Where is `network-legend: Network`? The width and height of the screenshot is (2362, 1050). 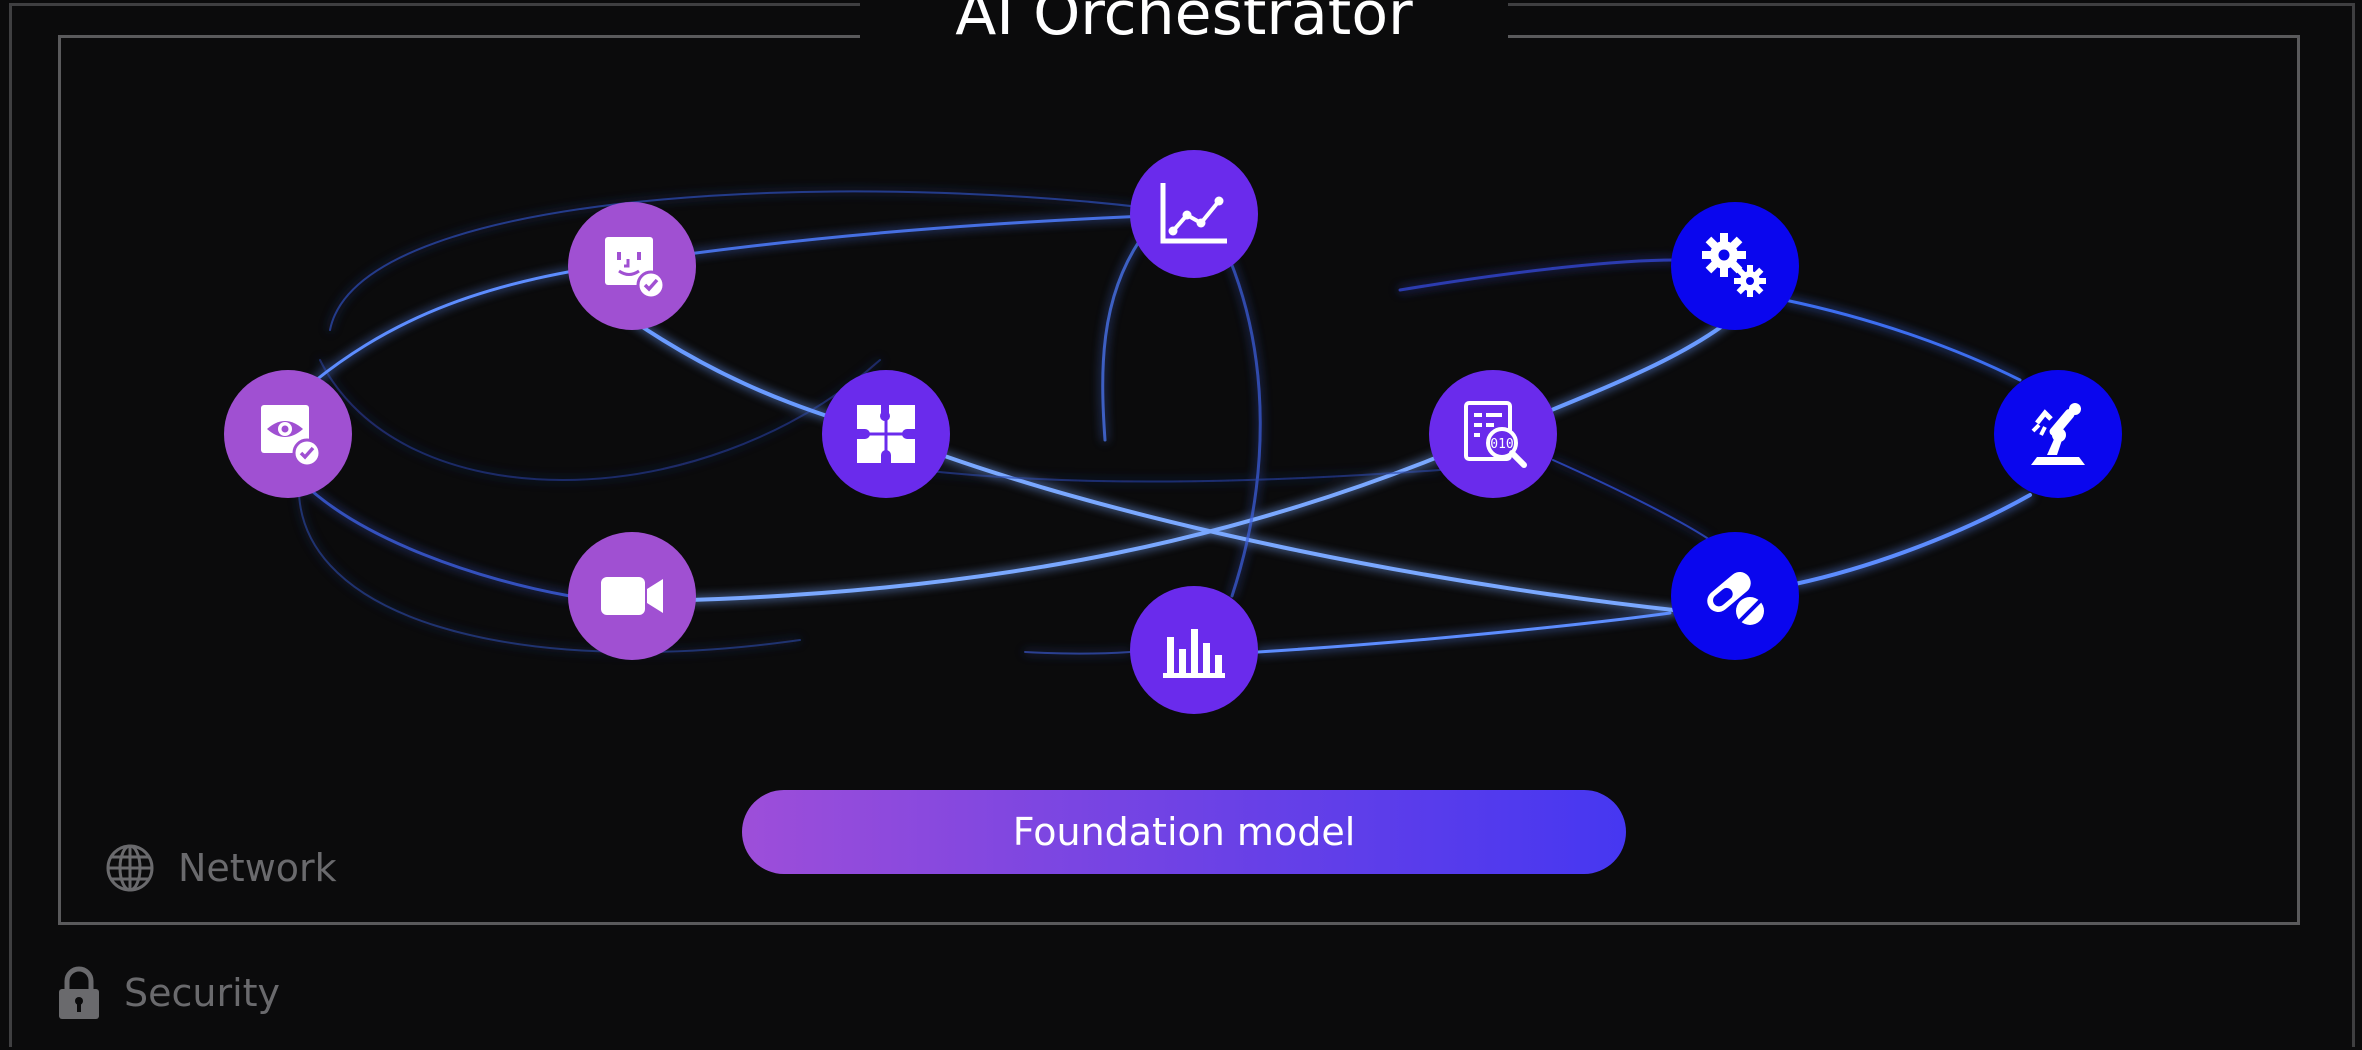 network-legend: Network is located at coordinates (220, 868).